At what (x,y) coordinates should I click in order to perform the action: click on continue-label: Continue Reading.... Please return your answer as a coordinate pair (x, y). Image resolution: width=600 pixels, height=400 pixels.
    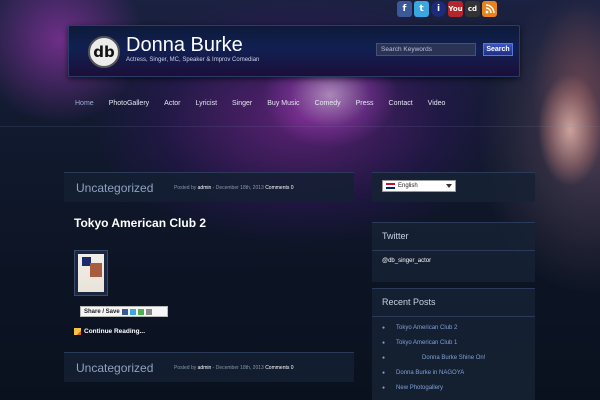
    Looking at the image, I should click on (115, 331).